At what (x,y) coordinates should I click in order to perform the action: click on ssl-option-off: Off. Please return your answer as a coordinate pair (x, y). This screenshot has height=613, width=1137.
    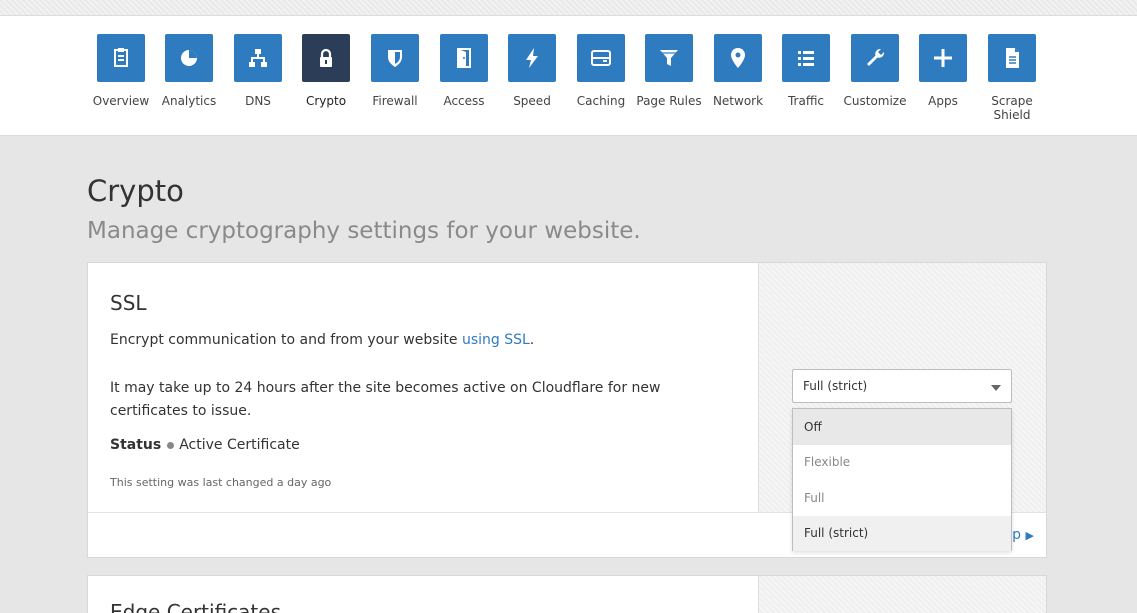
    Looking at the image, I should click on (902, 427).